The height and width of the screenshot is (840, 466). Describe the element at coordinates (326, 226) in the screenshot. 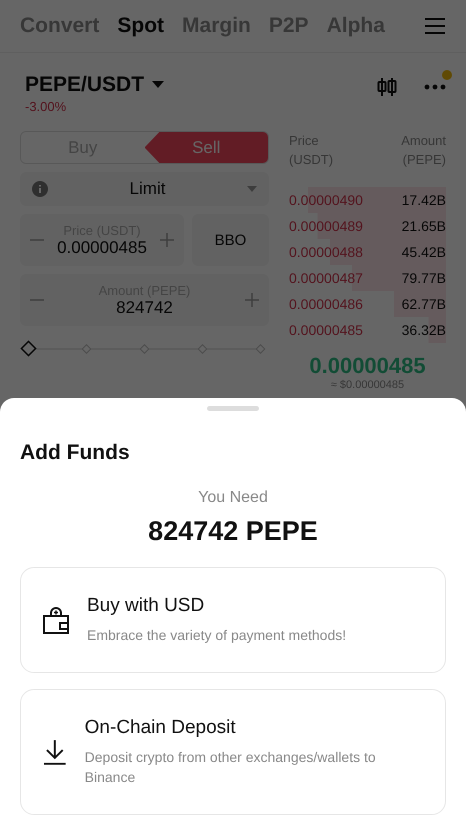

I see `ask-price: 0.00000489` at that location.